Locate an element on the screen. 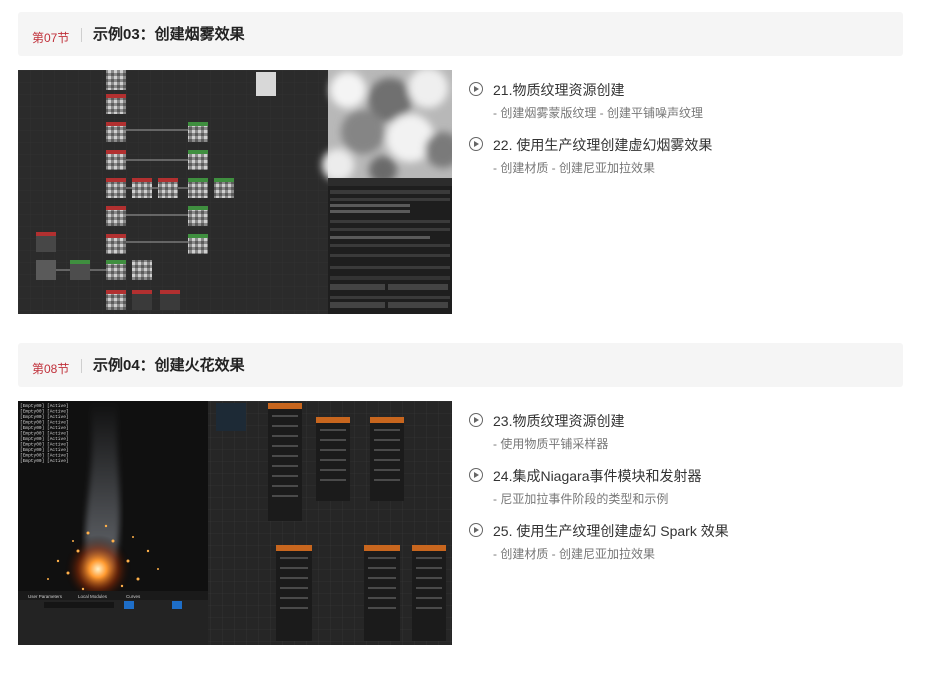  lesson-subtitle: - 尼亚加拉事件阶段的类型和示例 is located at coordinates (581, 499).